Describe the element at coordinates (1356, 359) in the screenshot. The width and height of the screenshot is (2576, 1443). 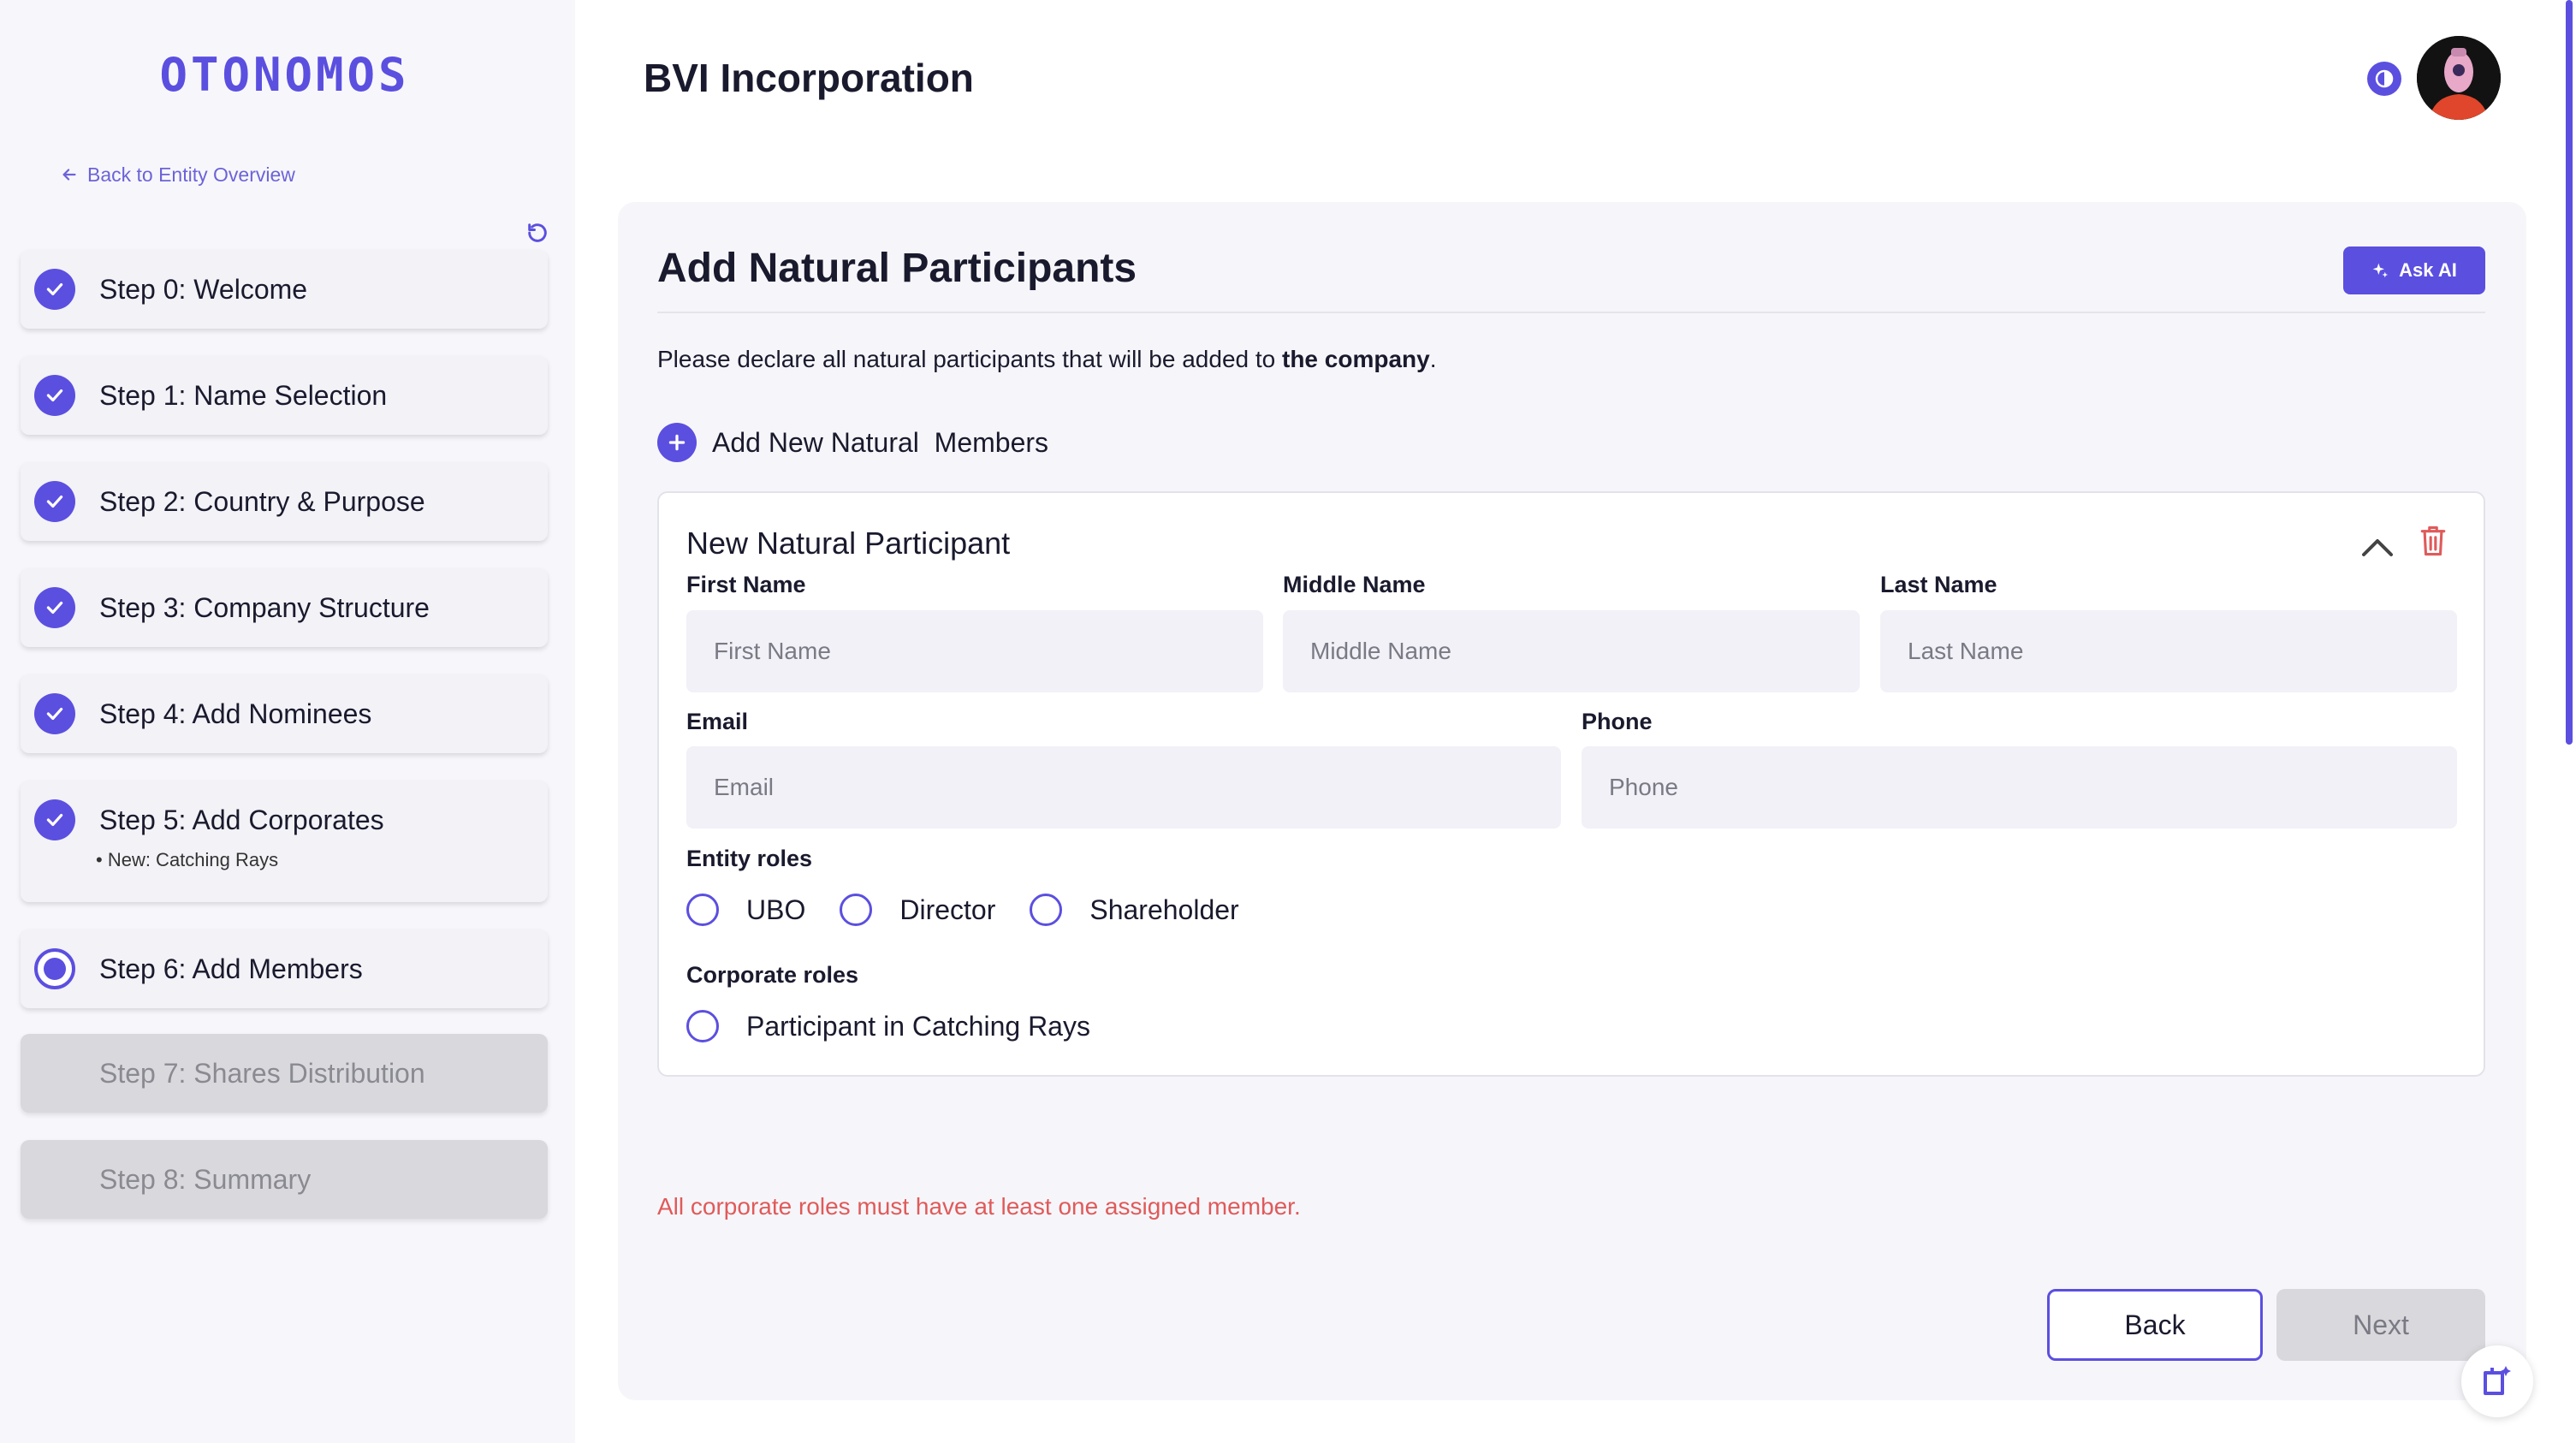
I see `description-bold: the company` at that location.